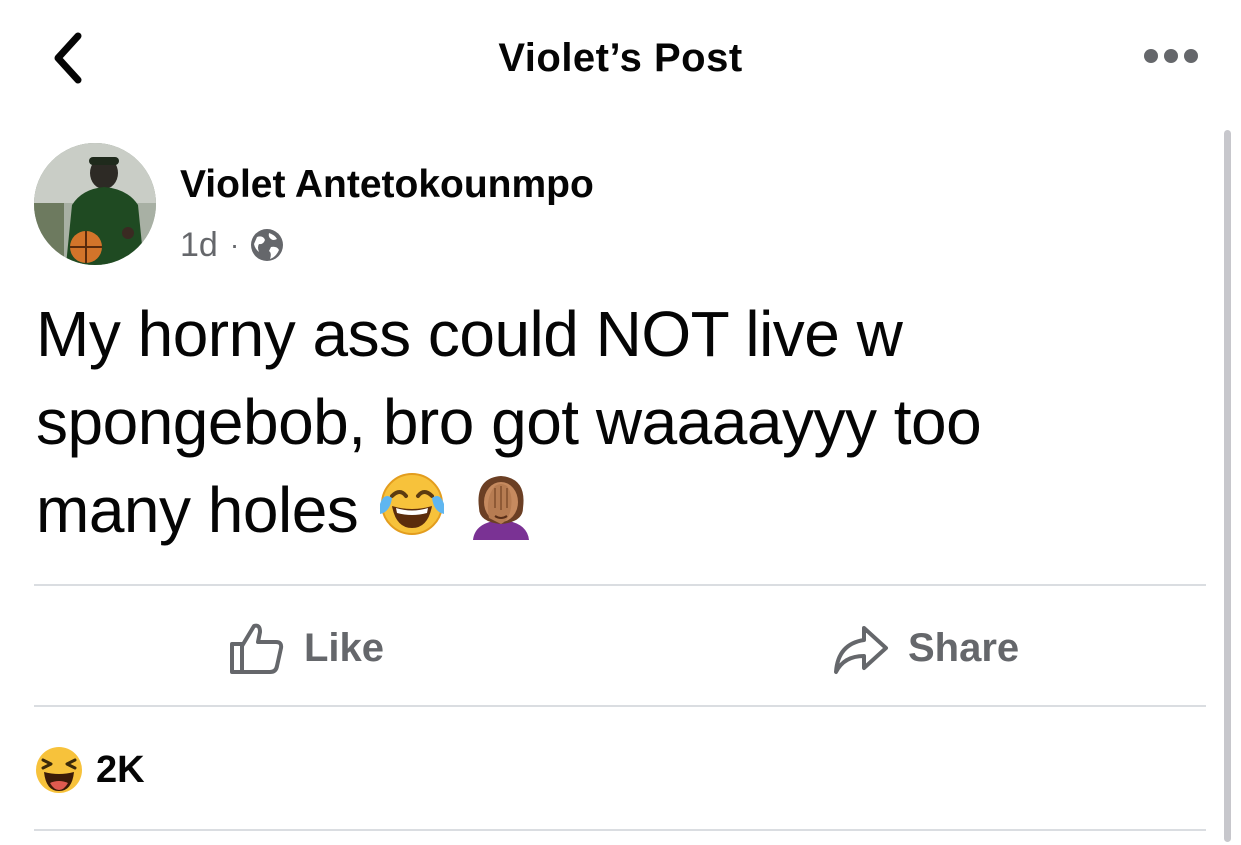 The image size is (1241, 845). What do you see at coordinates (59, 770) in the screenshot?
I see `laughing-reaction-icon` at bounding box center [59, 770].